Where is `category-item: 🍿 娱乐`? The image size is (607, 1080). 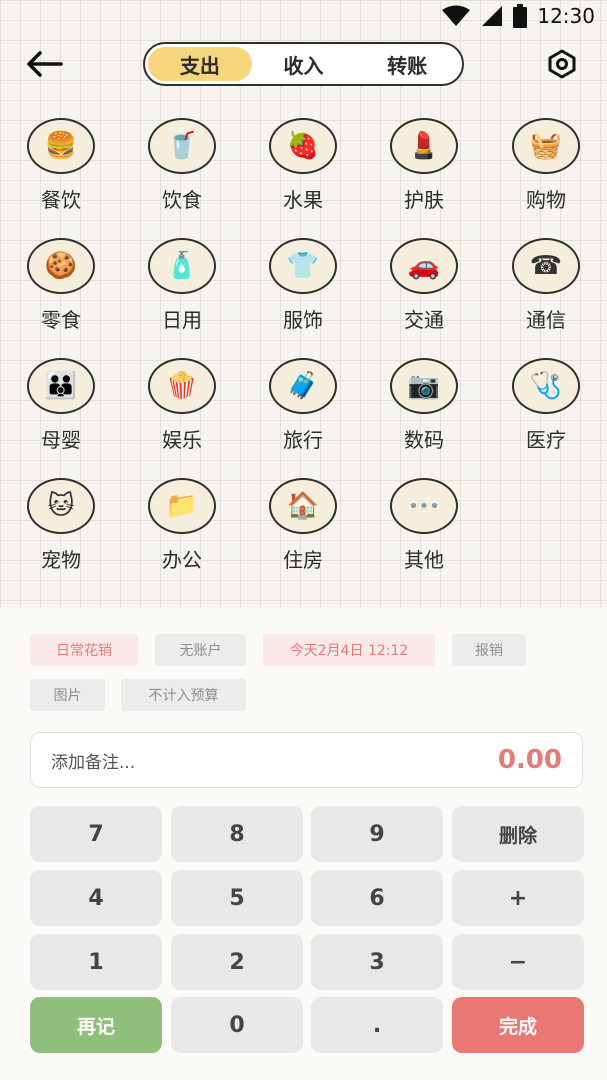
category-item: 🍿 娱乐 is located at coordinates (182, 413).